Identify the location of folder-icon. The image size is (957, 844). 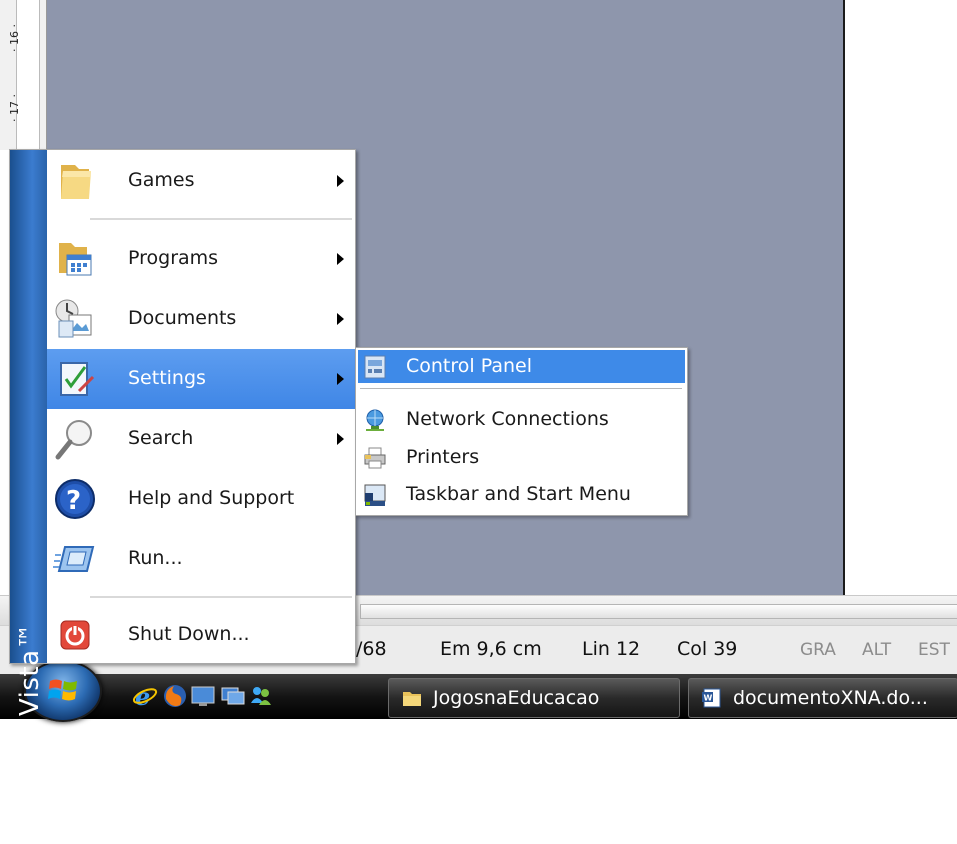
(412, 699).